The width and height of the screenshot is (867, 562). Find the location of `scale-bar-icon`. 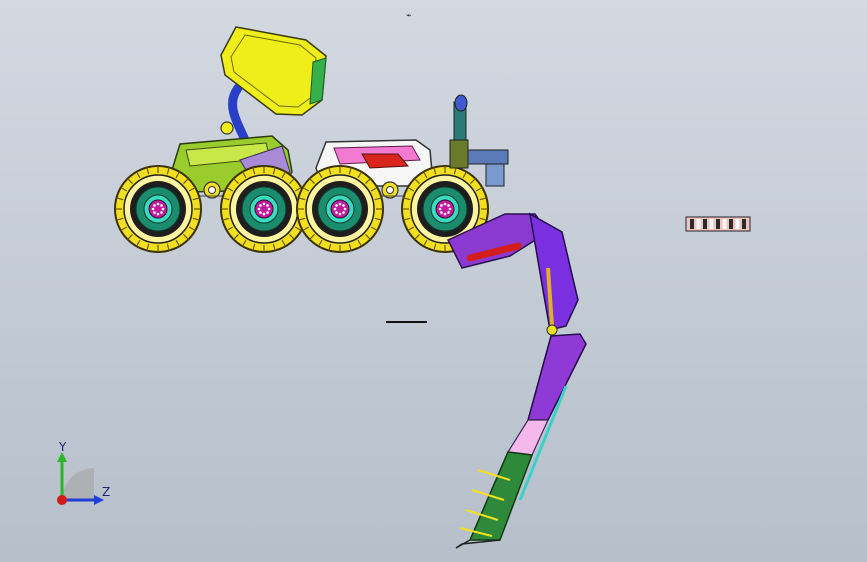

scale-bar-icon is located at coordinates (718, 224).